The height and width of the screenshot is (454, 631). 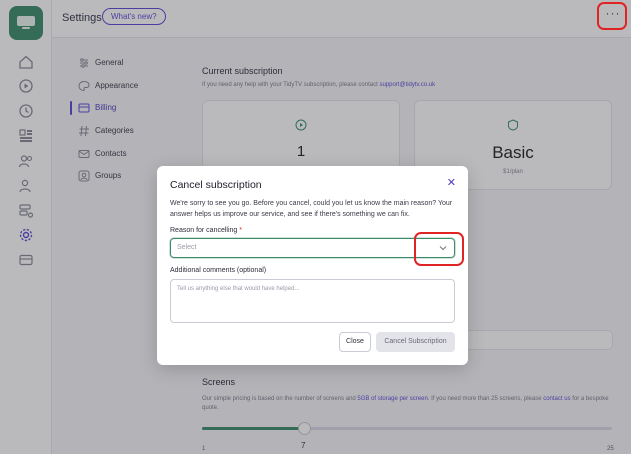 I want to click on modal-title: Cancel subscription, so click(x=216, y=185).